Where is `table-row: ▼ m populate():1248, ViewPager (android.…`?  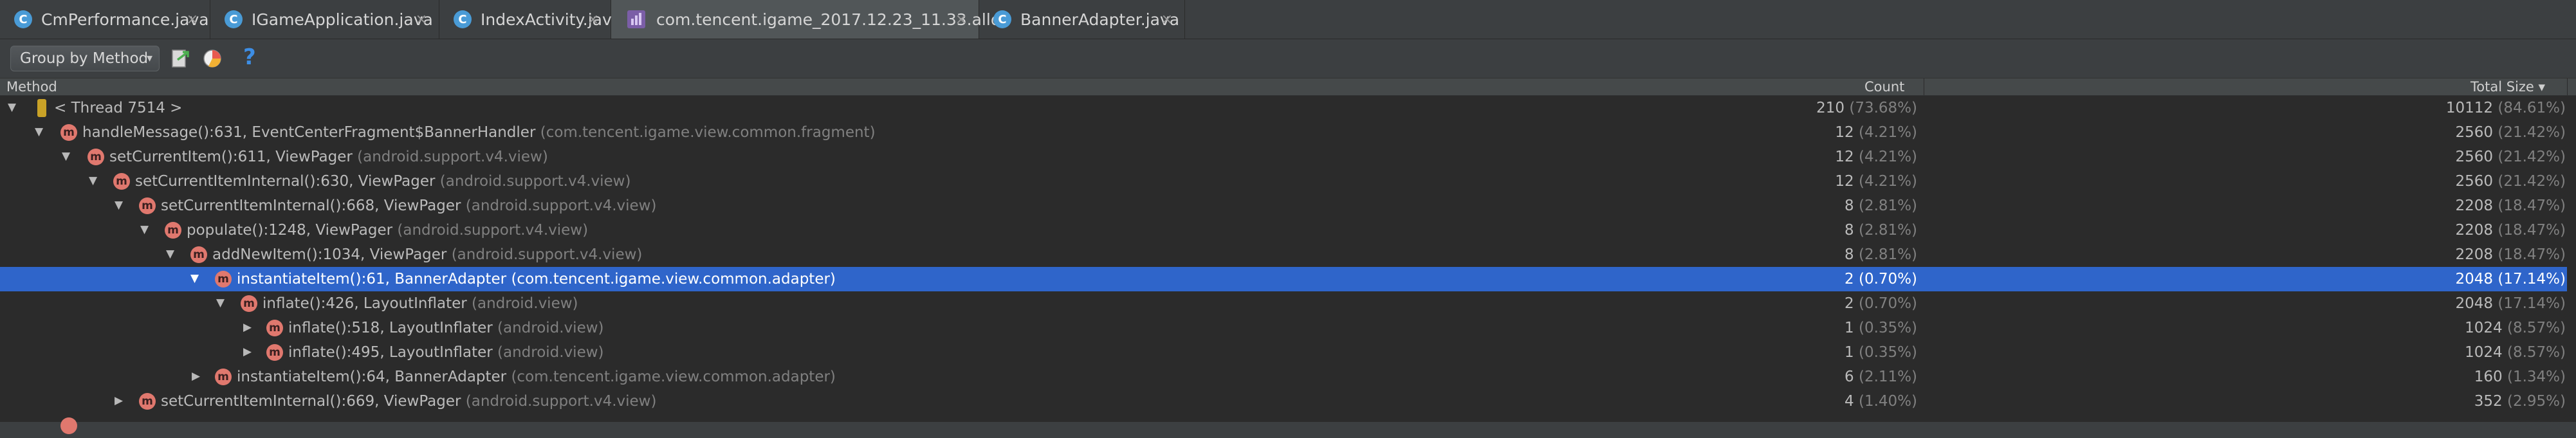 table-row: ▼ m populate():1248, ViewPager (android.… is located at coordinates (1288, 230).